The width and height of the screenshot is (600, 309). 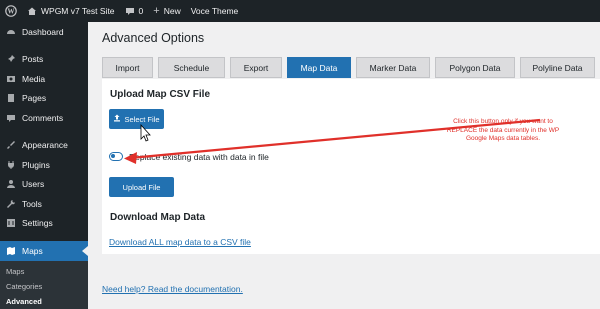 What do you see at coordinates (11, 223) in the screenshot?
I see `settings-icon` at bounding box center [11, 223].